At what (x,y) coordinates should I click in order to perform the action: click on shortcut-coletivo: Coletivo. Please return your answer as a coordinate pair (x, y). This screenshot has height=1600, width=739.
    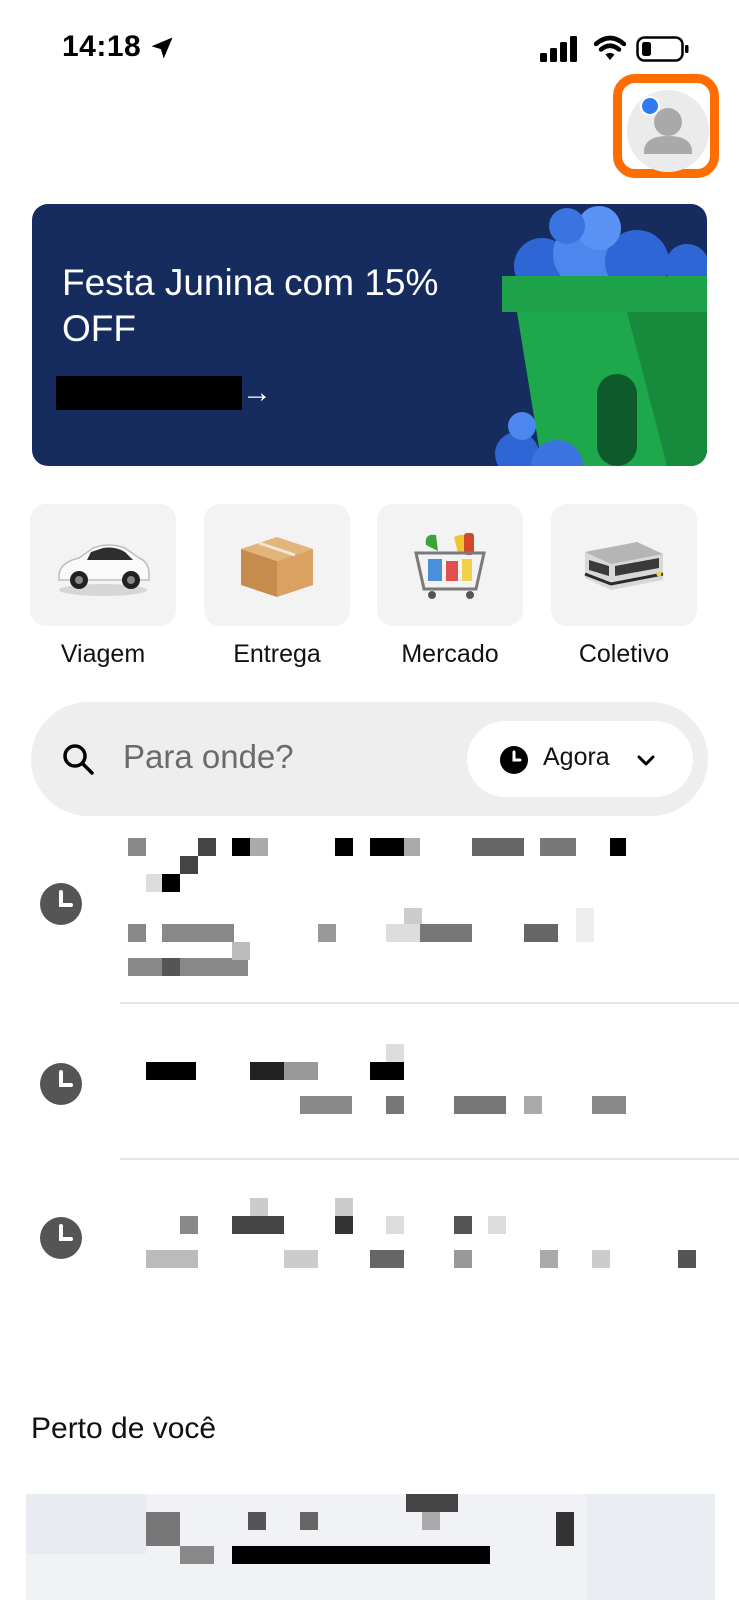
    Looking at the image, I should click on (624, 590).